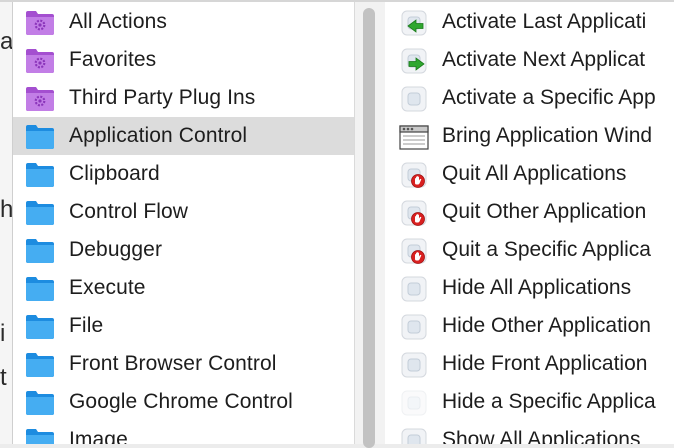 This screenshot has height=448, width=674. I want to click on window-icon, so click(414, 137).